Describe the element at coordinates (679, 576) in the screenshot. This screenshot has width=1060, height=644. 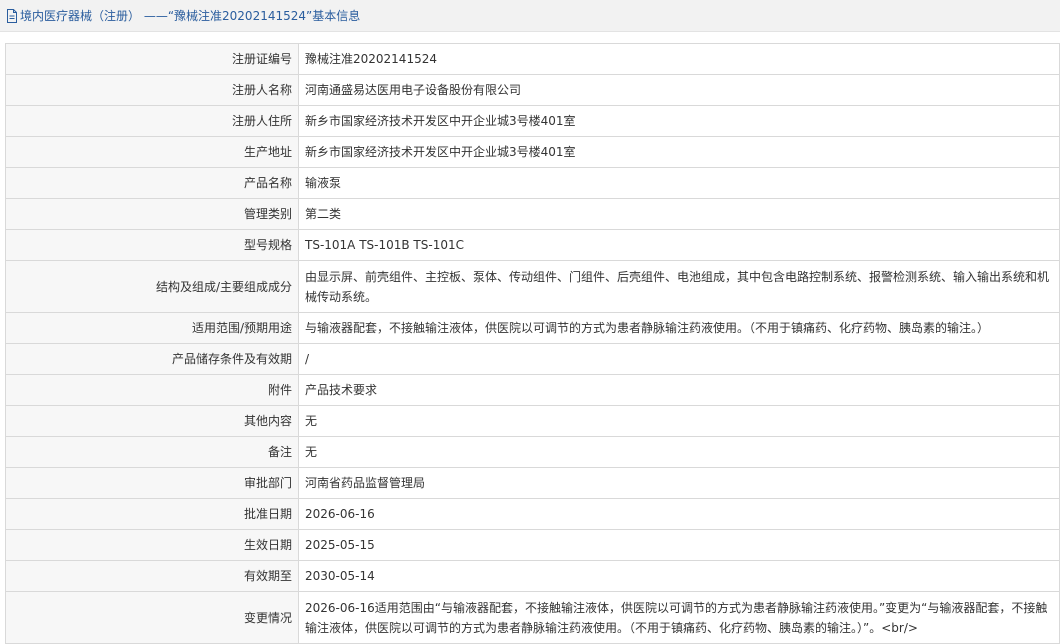
I see `field-value: 2030-05-14` at that location.